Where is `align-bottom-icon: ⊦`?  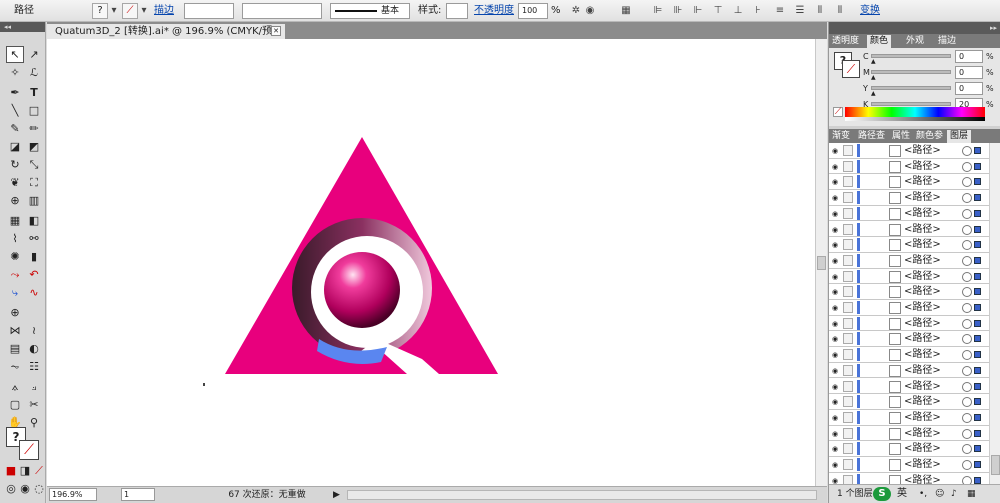 align-bottom-icon: ⊦ is located at coordinates (758, 11).